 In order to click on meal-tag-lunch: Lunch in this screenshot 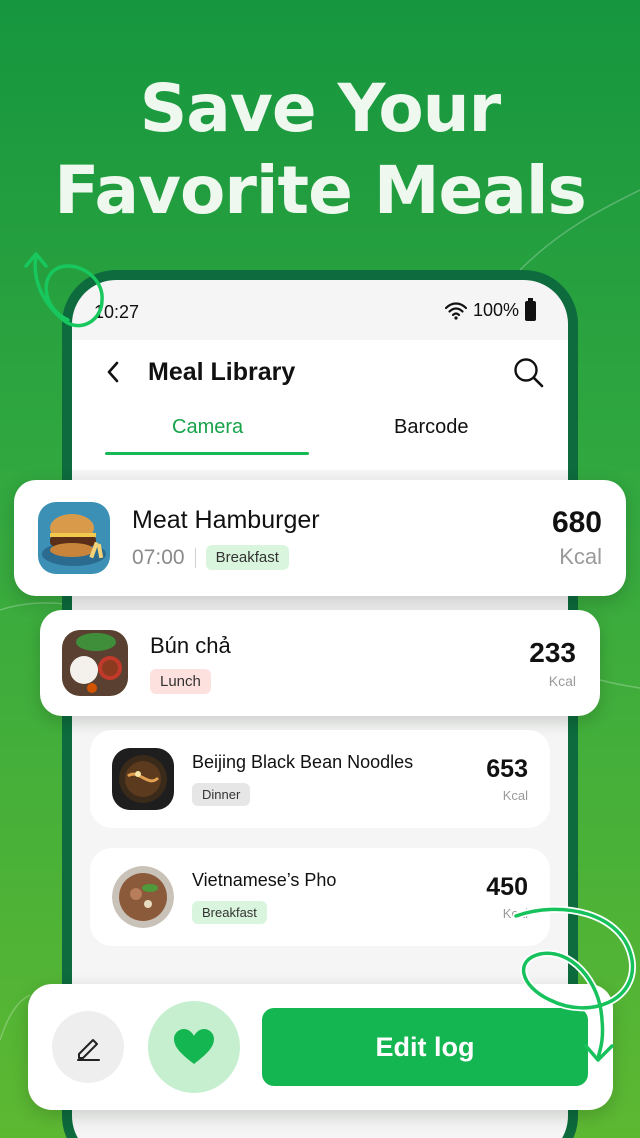, I will do `click(180, 681)`.